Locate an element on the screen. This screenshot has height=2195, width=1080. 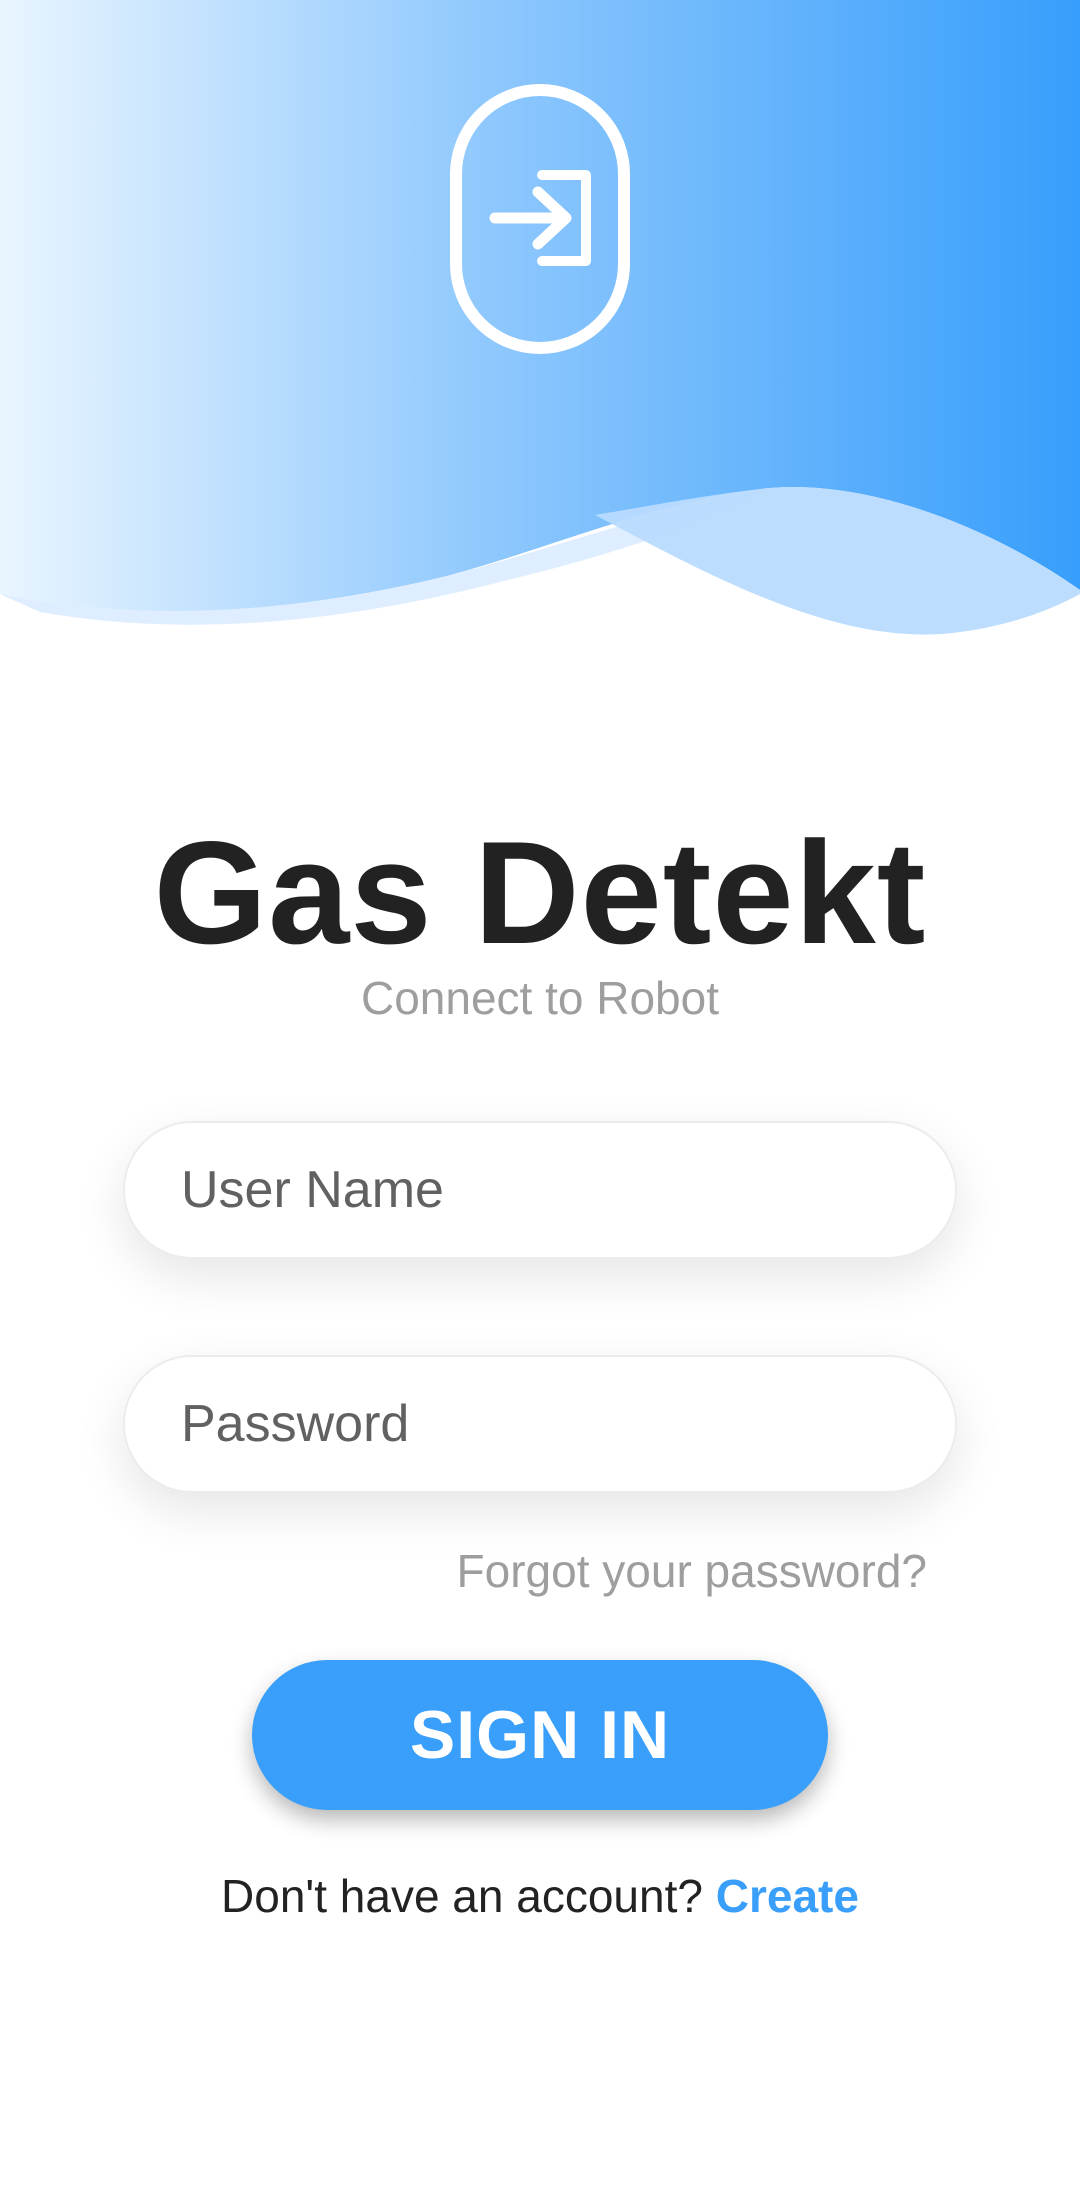
signup-row: Don't have an account? Create is located at coordinates (540, 1896).